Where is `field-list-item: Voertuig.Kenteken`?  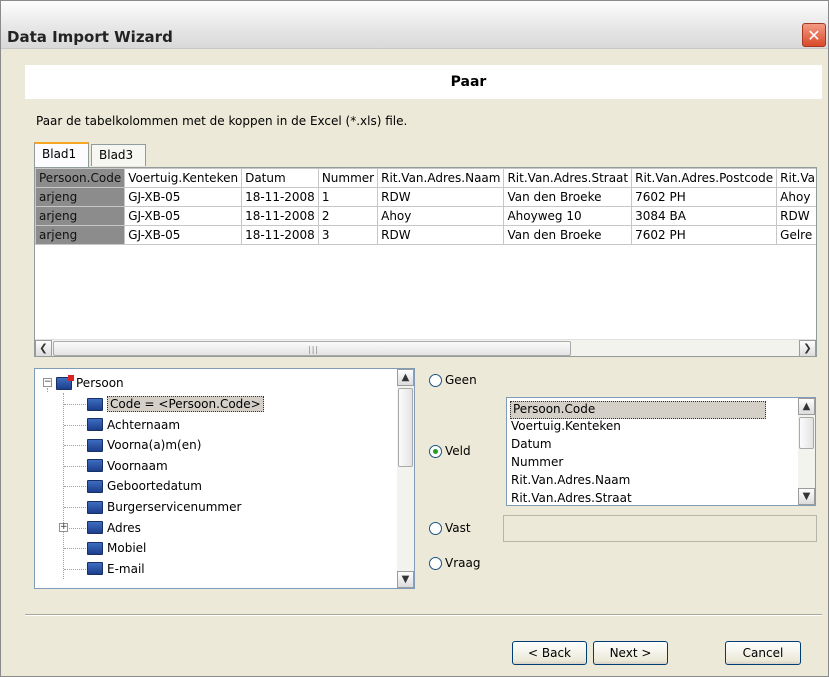 field-list-item: Voertuig.Kenteken is located at coordinates (566, 428).